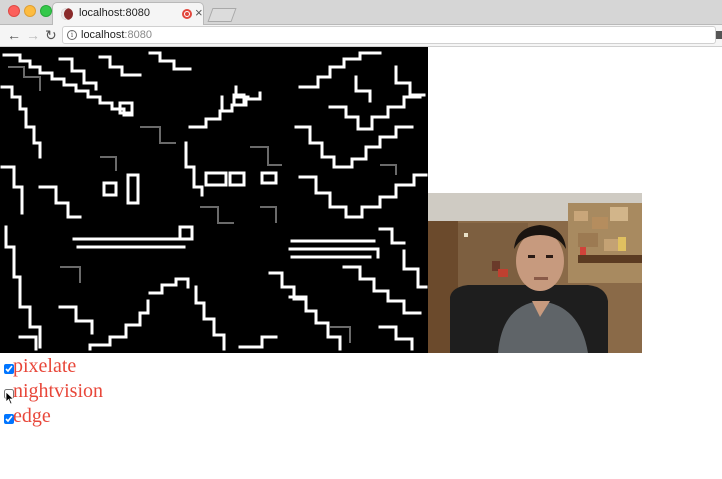  Describe the element at coordinates (187, 14) in the screenshot. I see `recording-indicator-icon` at that location.